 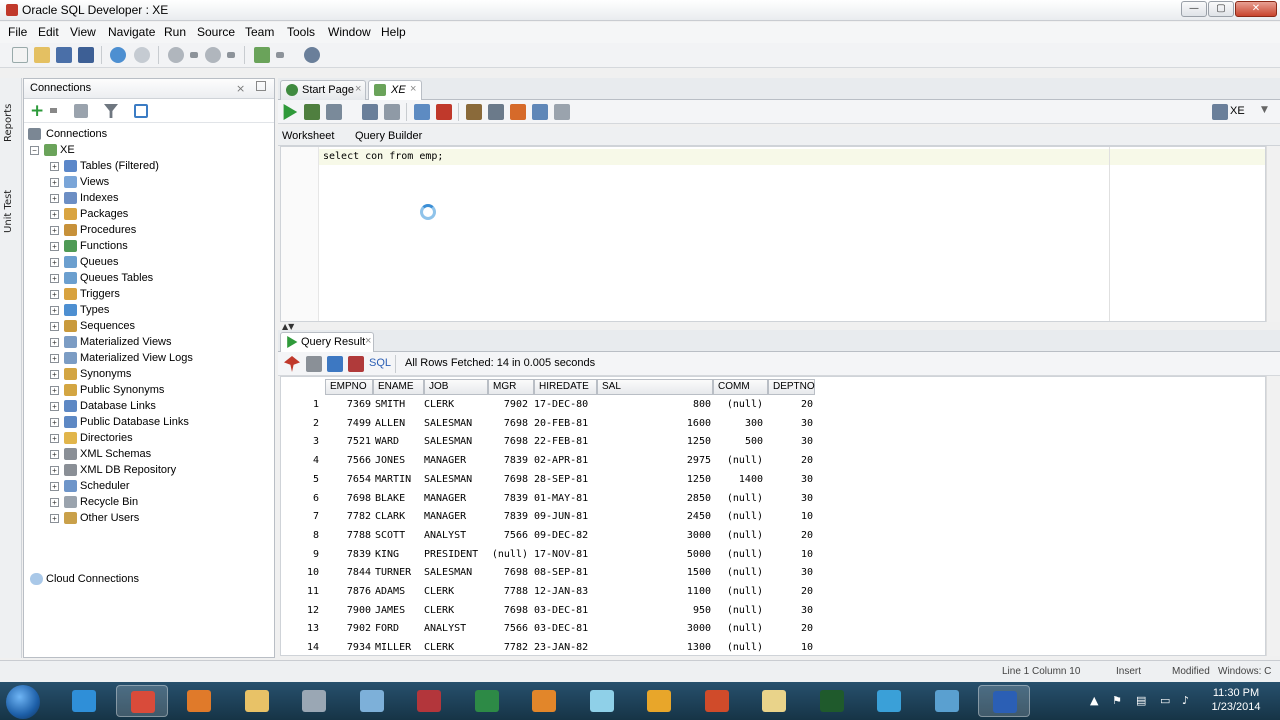 What do you see at coordinates (562, 112) in the screenshot?
I see `unshared-worksheet-icon` at bounding box center [562, 112].